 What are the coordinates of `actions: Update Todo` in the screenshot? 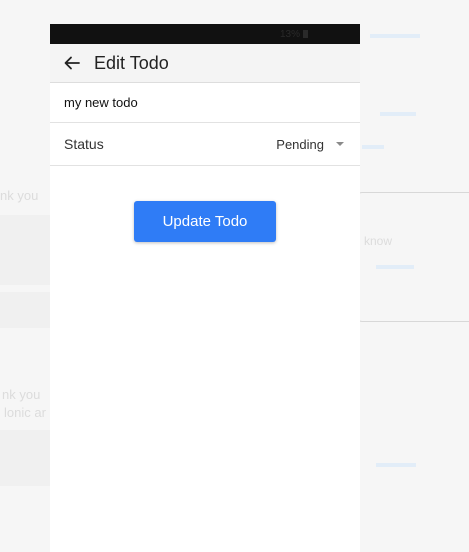 It's located at (205, 204).